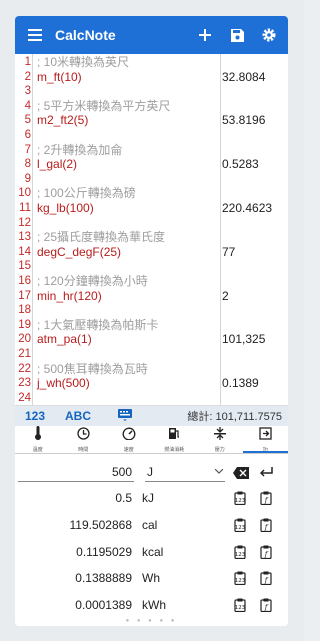 The image size is (320, 641). I want to click on editor-line: 22 ; 500焦耳轉換為瓦時, so click(151, 369).